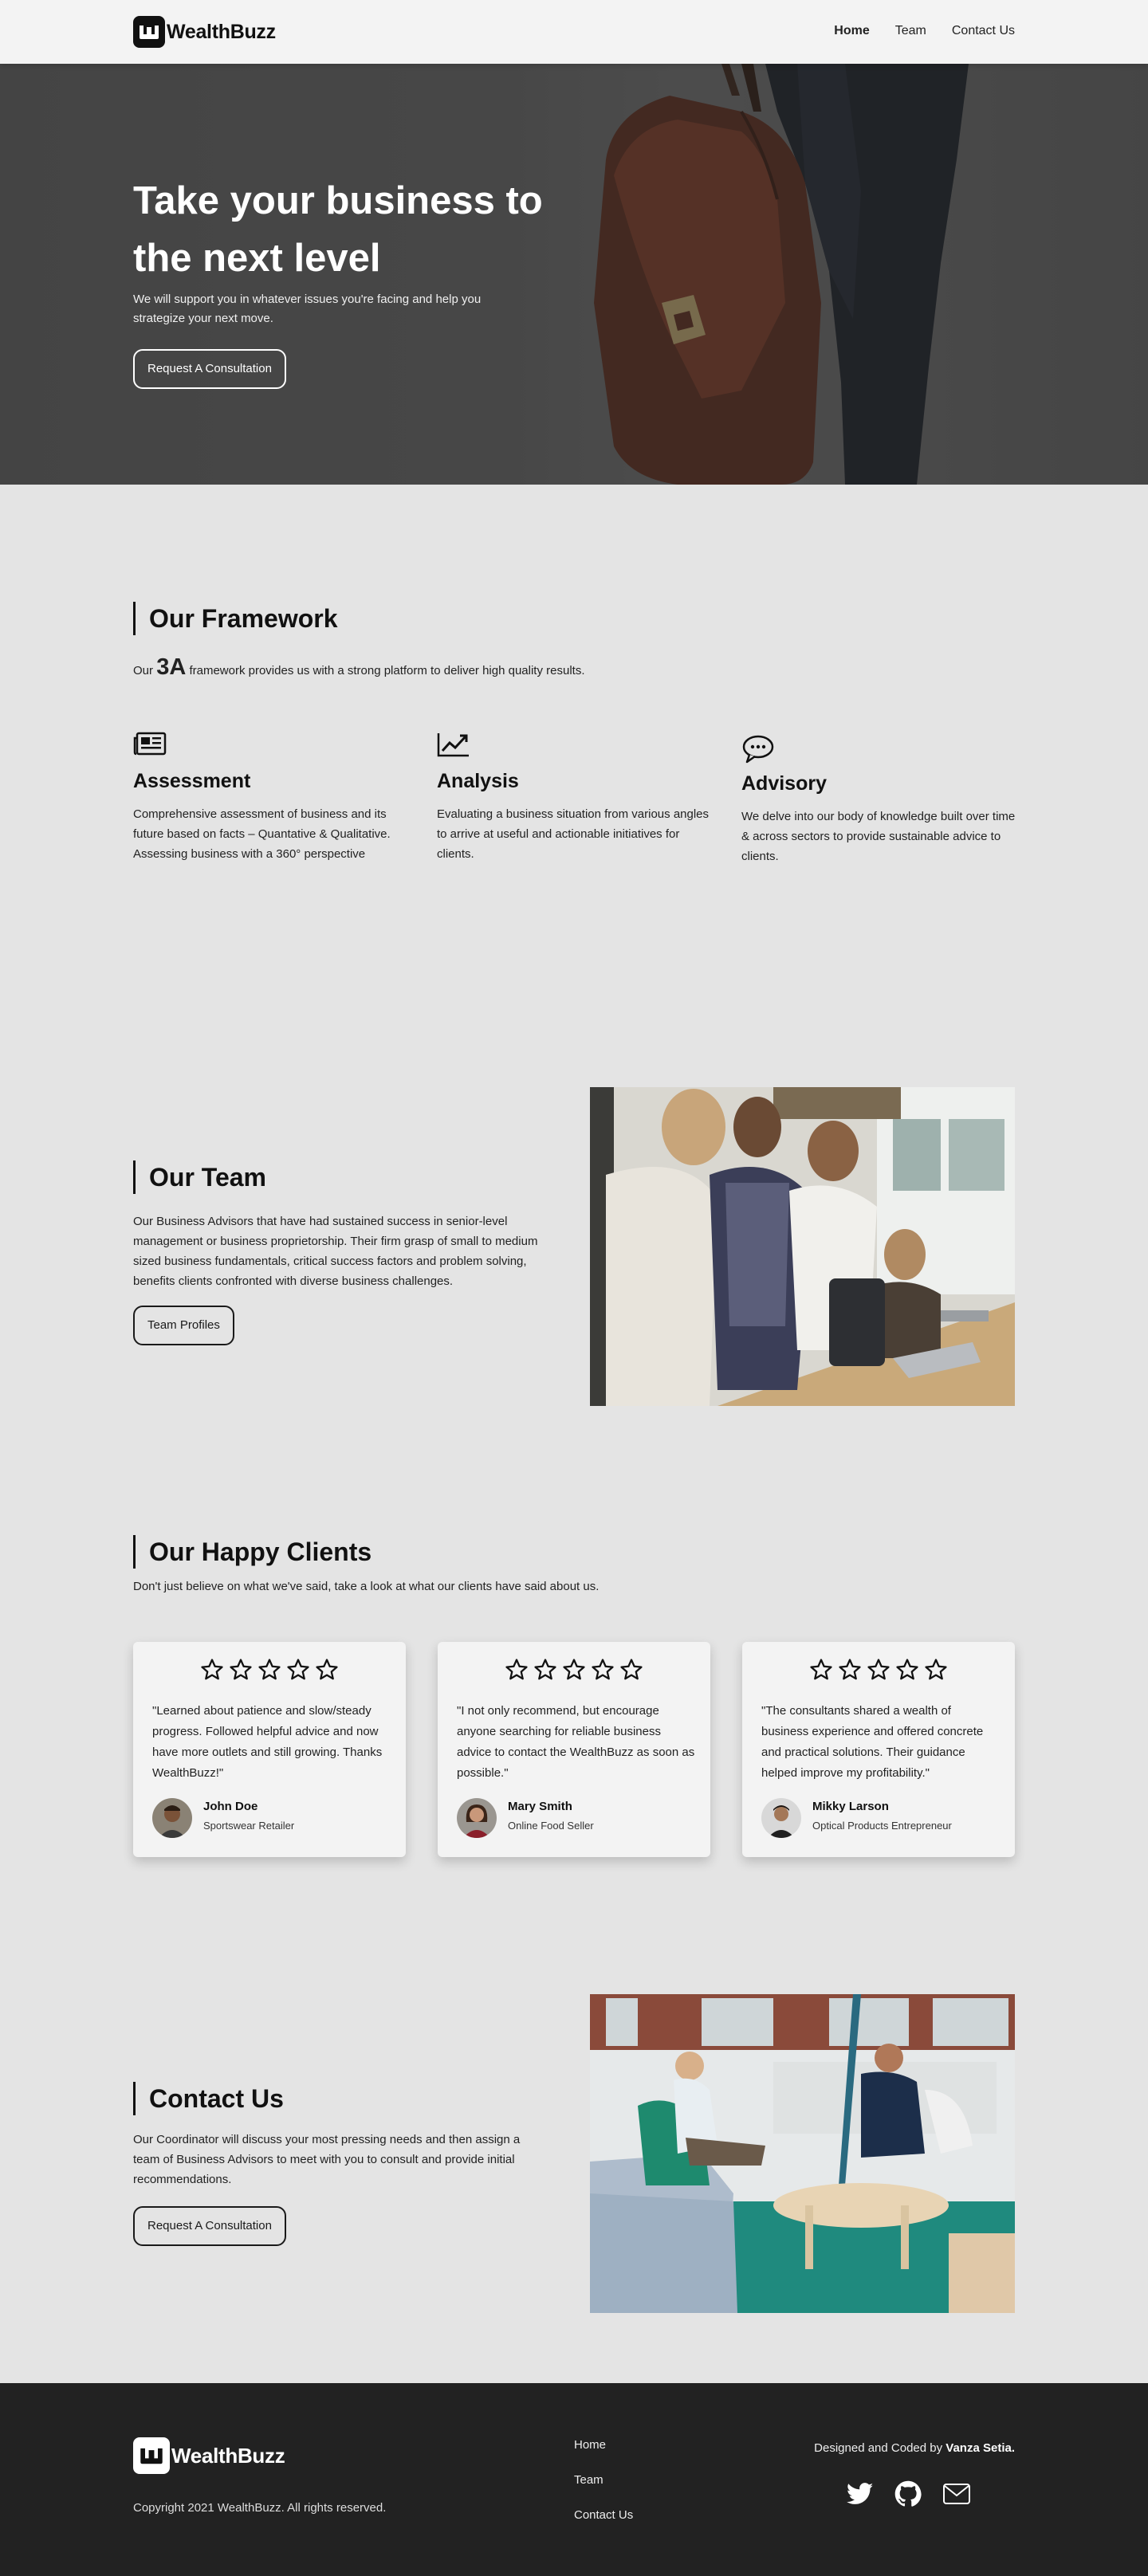 The height and width of the screenshot is (2576, 1148). I want to click on speech-bubble-icon, so click(880, 750).